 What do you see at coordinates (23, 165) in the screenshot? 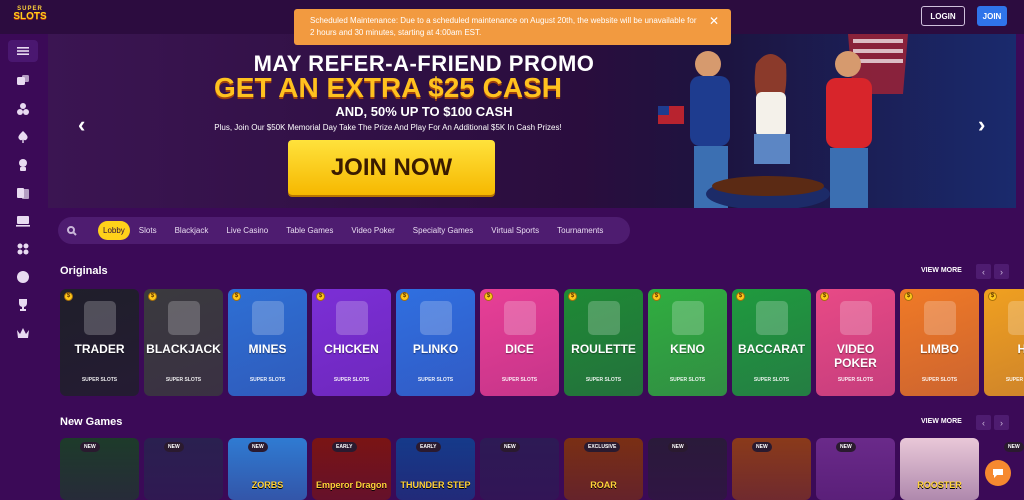
I see `dealer-icon` at bounding box center [23, 165].